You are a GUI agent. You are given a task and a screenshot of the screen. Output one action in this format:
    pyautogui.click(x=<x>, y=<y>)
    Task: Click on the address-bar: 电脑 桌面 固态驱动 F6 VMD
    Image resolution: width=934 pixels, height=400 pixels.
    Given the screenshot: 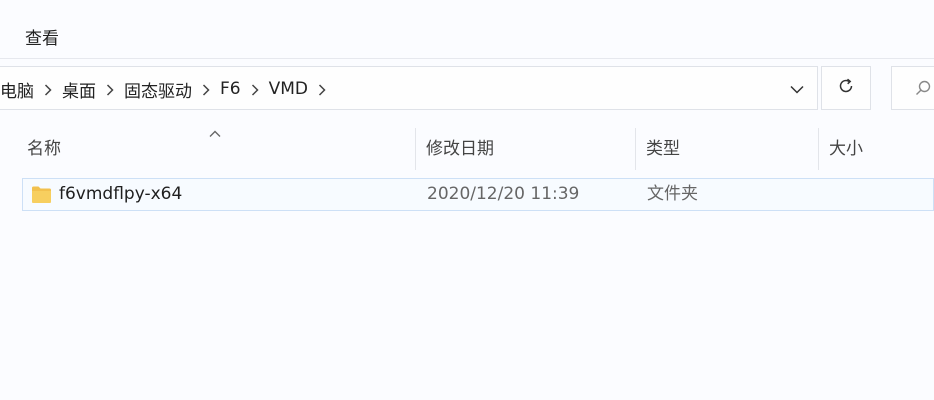 What is the action you would take?
    pyautogui.click(x=409, y=88)
    